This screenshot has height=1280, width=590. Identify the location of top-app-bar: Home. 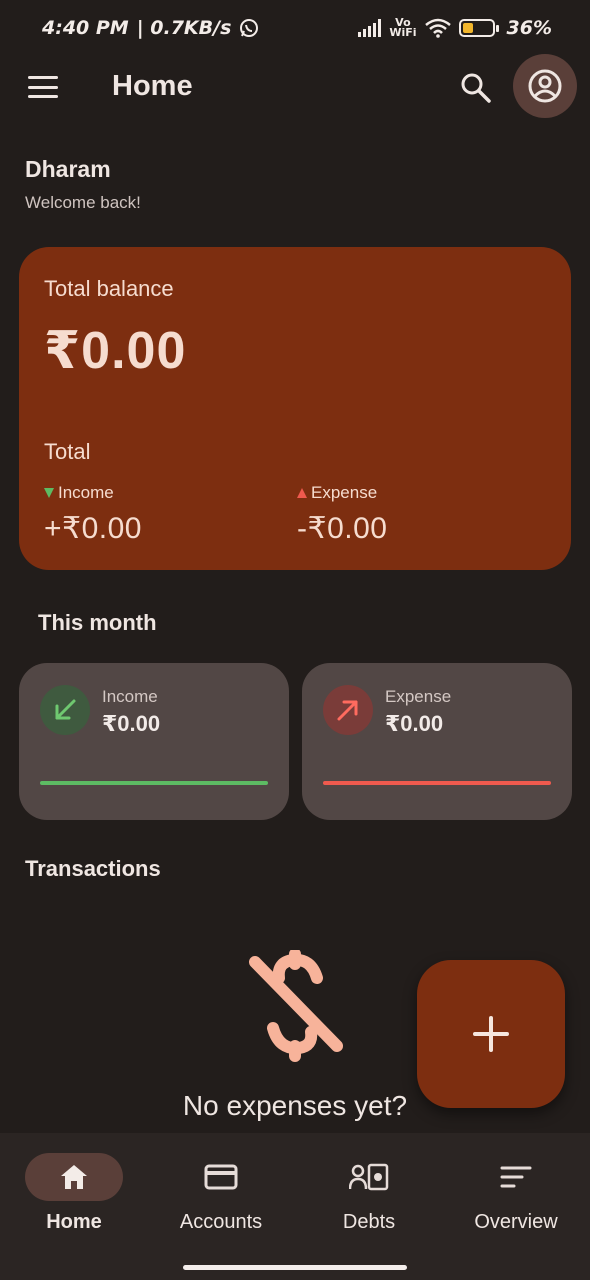
(295, 86).